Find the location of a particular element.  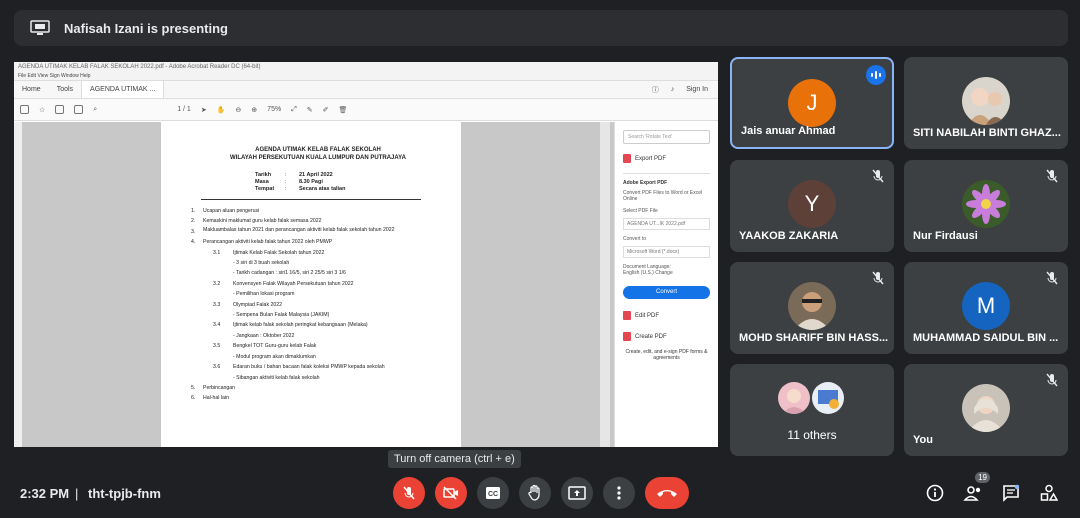

chat-button is located at coordinates (1011, 493).